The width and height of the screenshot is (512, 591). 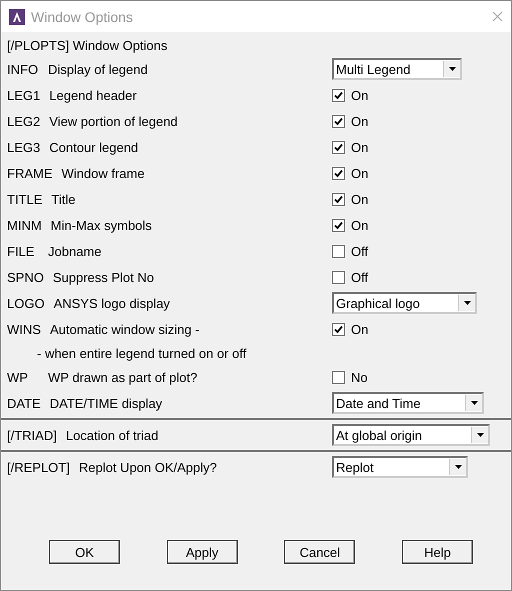 I want to click on option-label: DATE/TIME display, so click(x=106, y=403).